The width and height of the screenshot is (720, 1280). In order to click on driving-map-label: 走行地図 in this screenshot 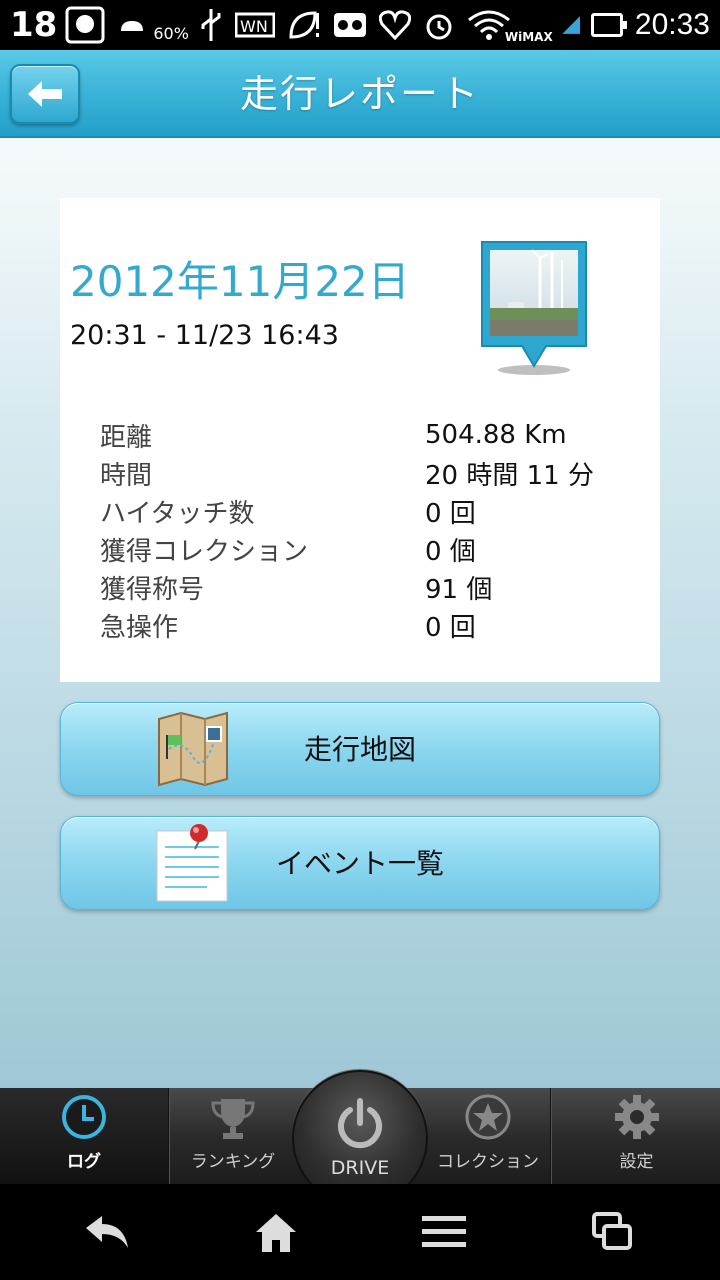, I will do `click(359, 749)`.